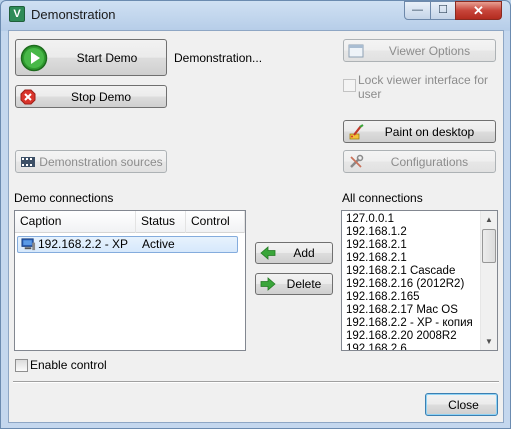 The height and width of the screenshot is (429, 511). What do you see at coordinates (256, 382) in the screenshot?
I see `separator` at bounding box center [256, 382].